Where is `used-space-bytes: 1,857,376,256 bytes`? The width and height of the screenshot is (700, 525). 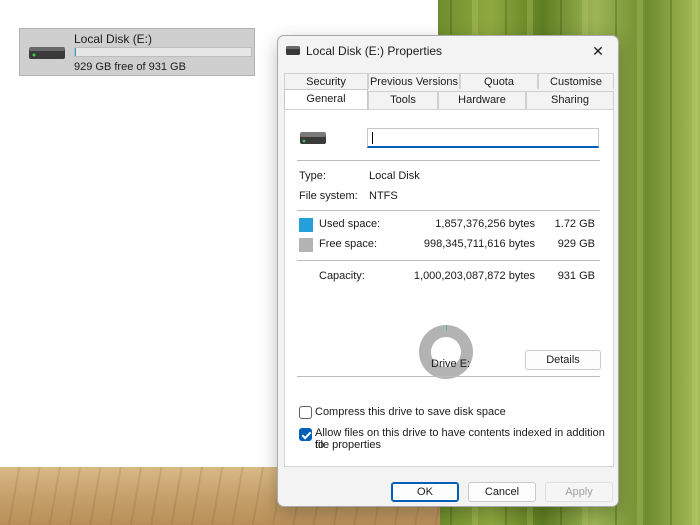 used-space-bytes: 1,857,376,256 bytes is located at coordinates (485, 224).